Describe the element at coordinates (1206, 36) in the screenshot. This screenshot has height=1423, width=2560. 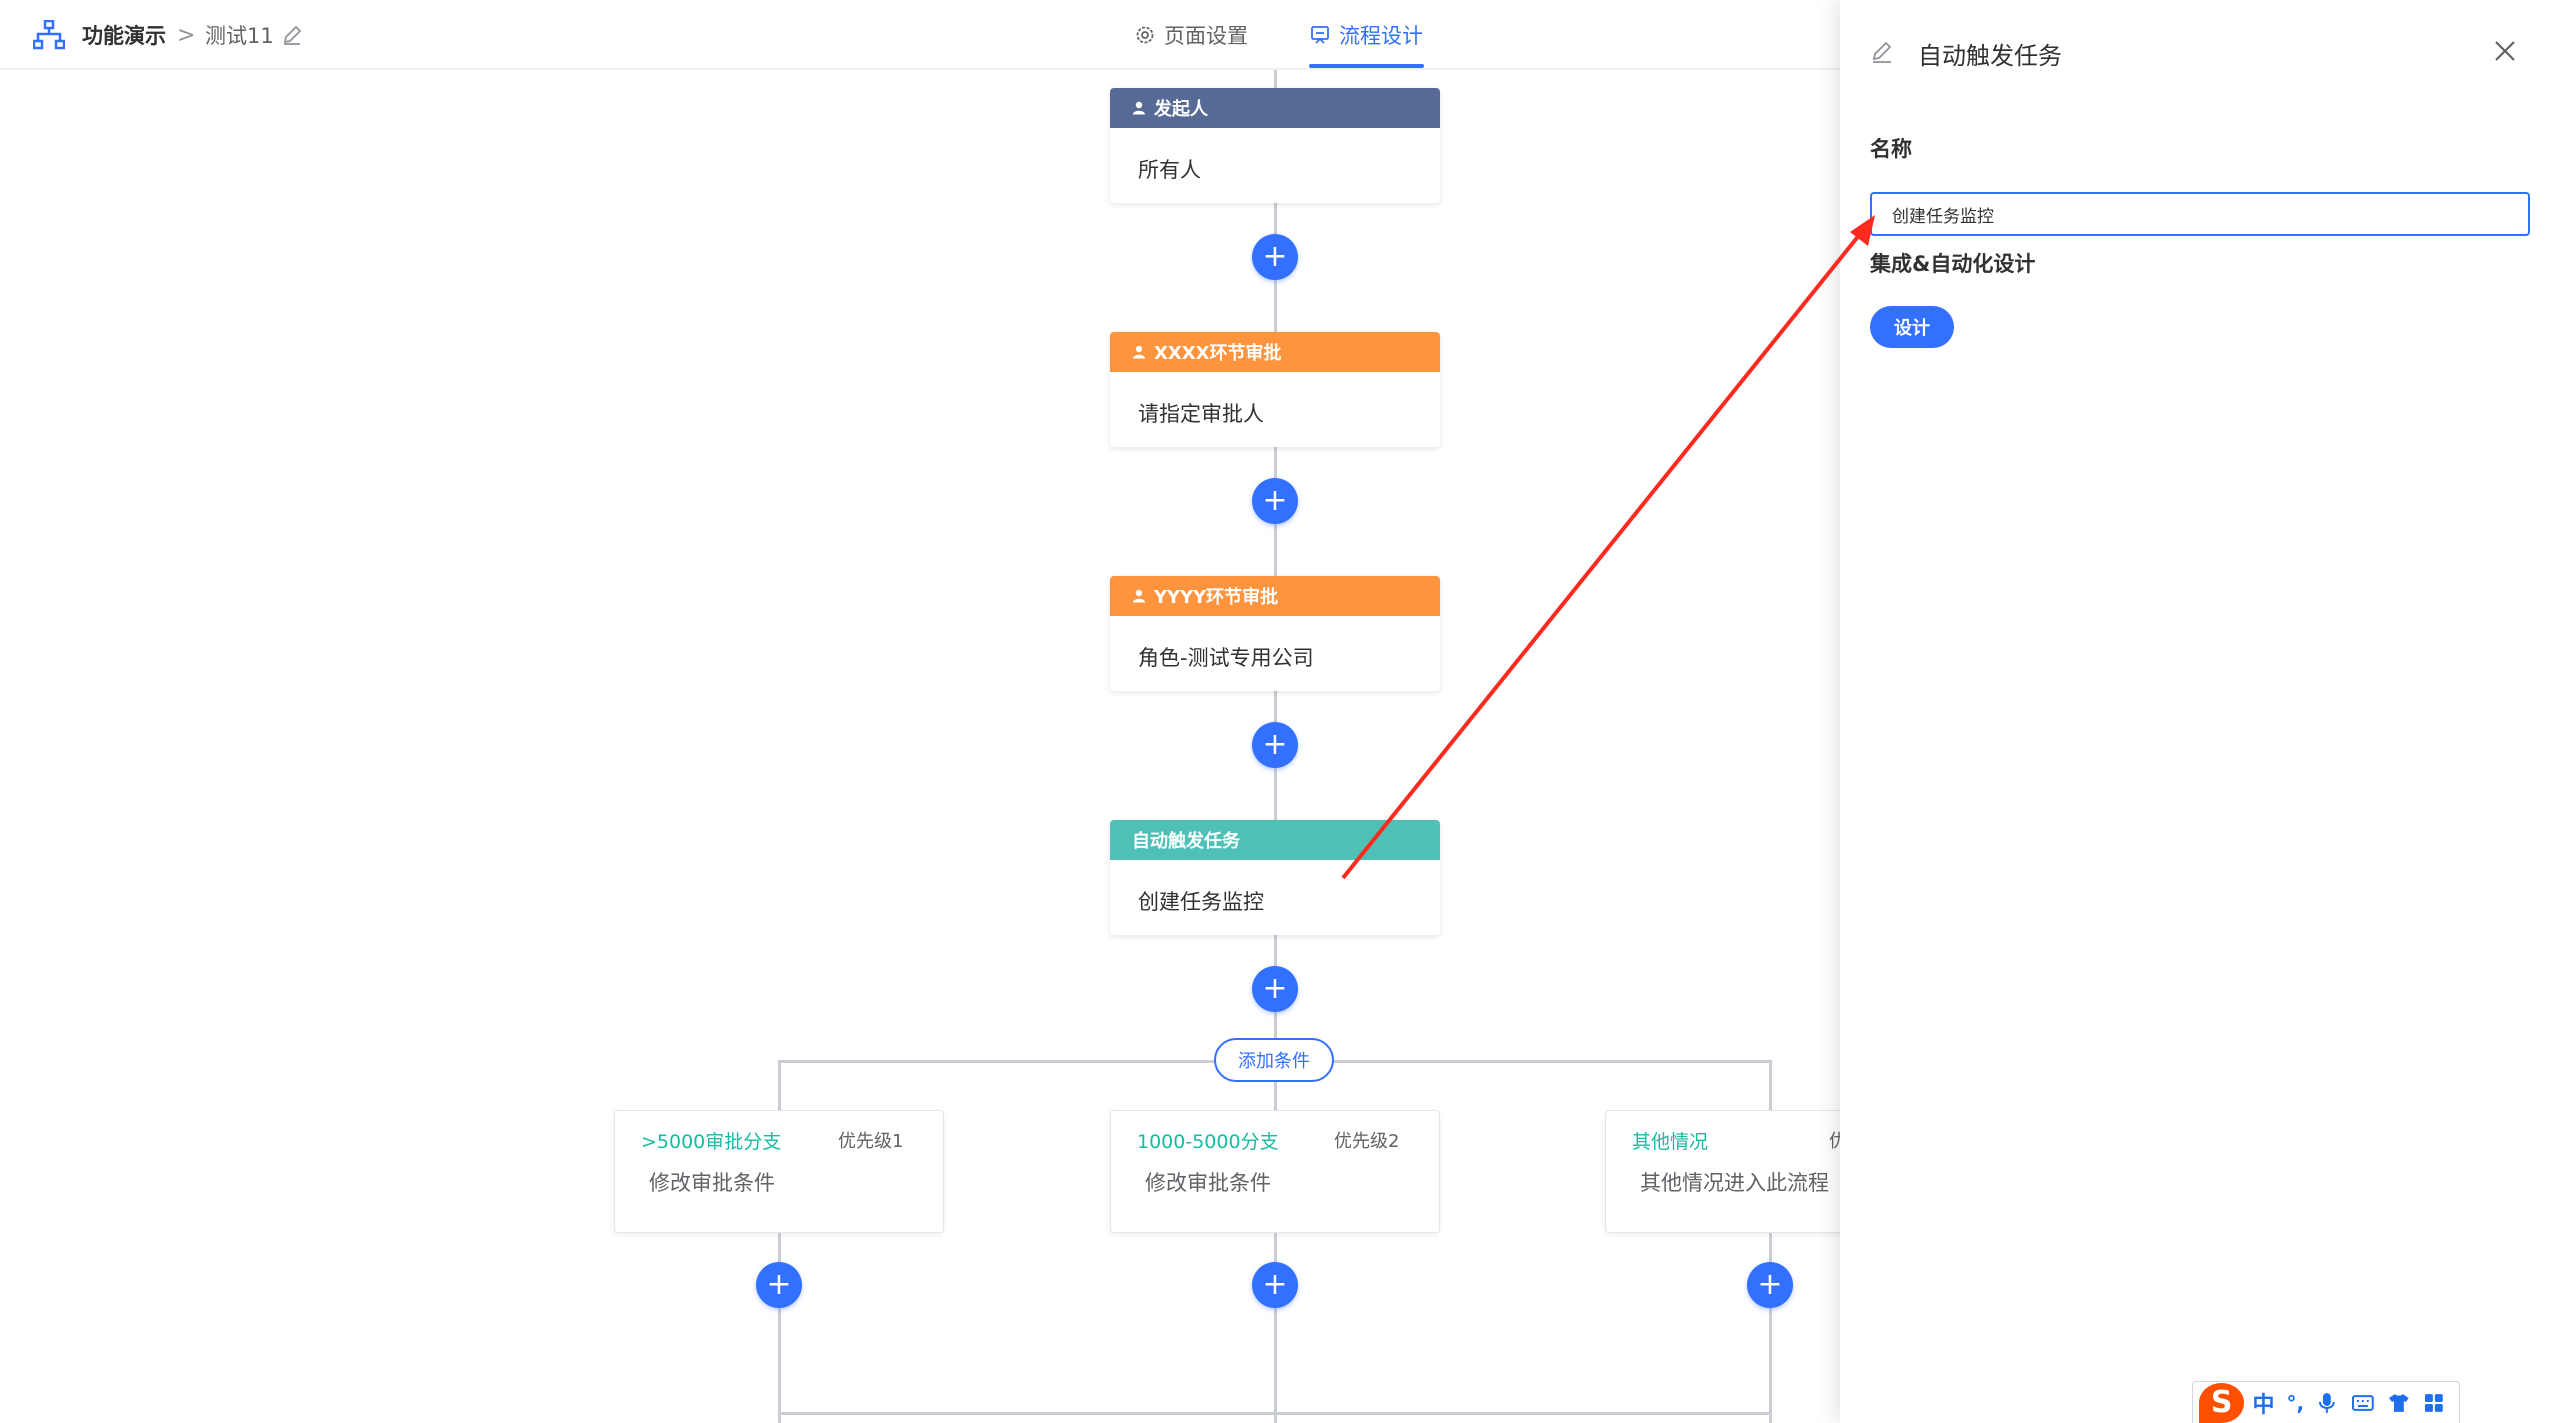
I see `tab-label: 页面设置` at that location.